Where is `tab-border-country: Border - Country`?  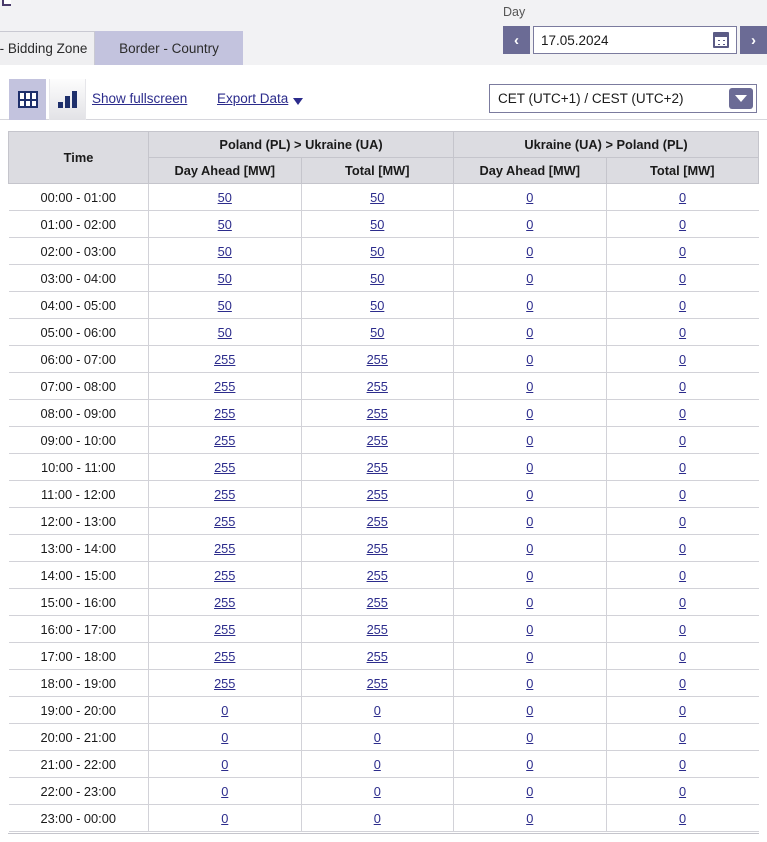
tab-border-country: Border - Country is located at coordinates (169, 48).